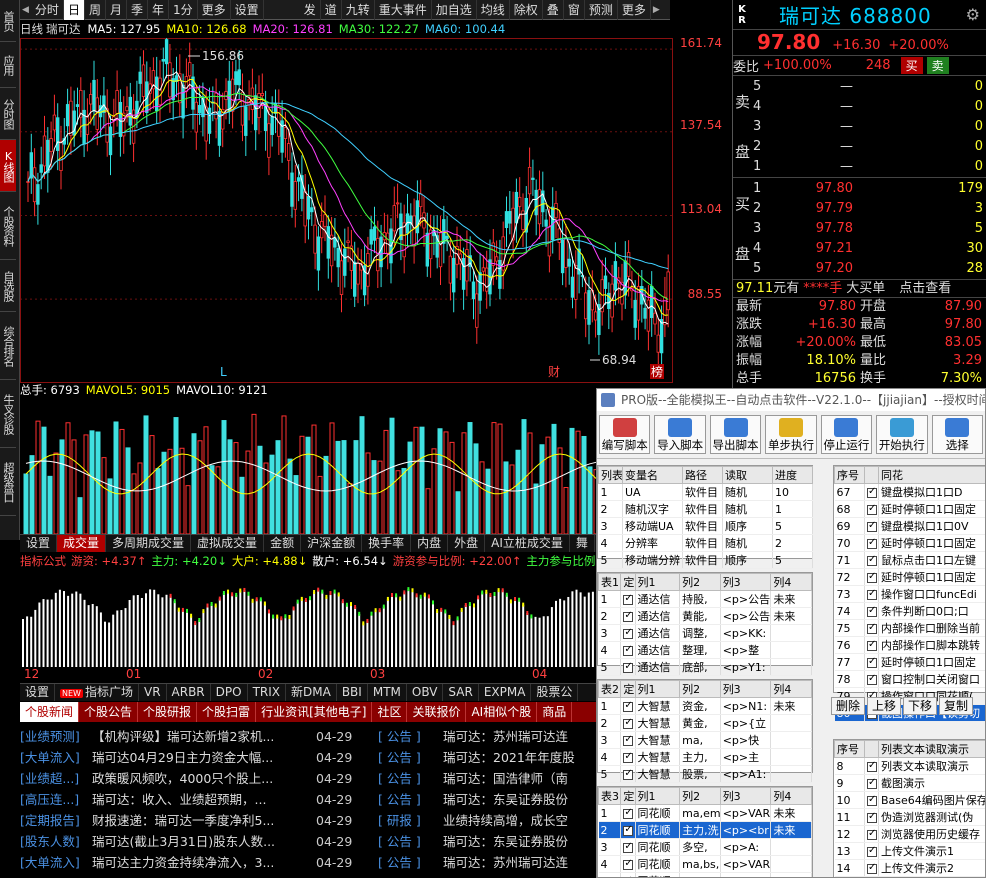  What do you see at coordinates (95, 10) in the screenshot?
I see `period-tab-2: 周` at bounding box center [95, 10].